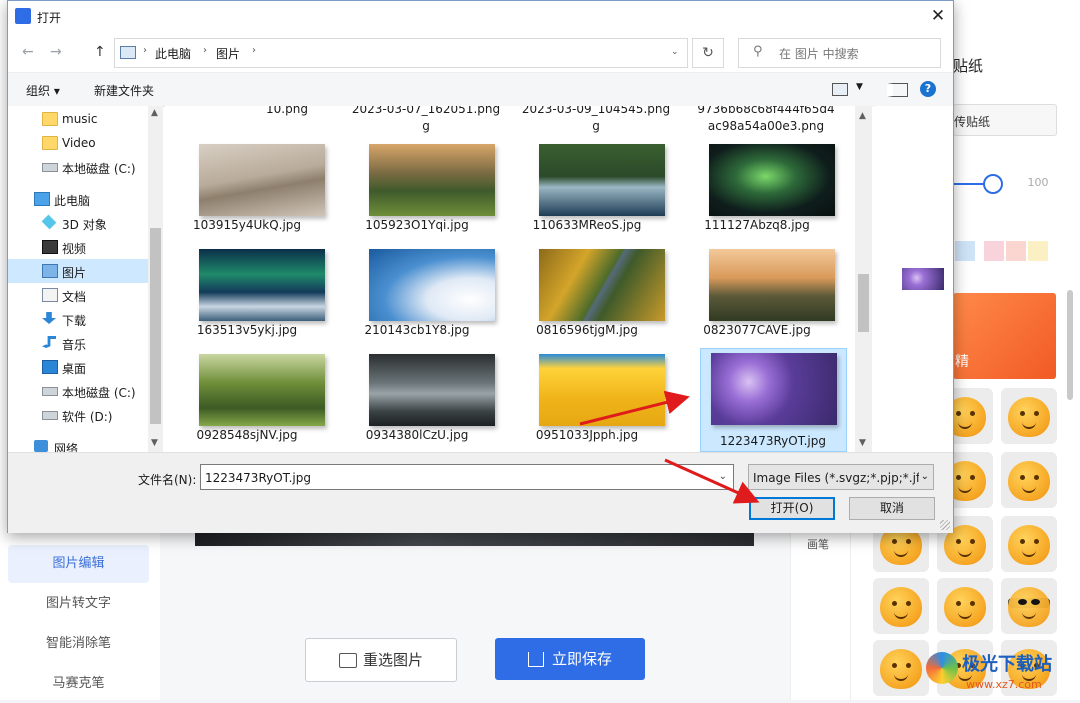 This screenshot has height=703, width=1080. Describe the element at coordinates (1070, 345) in the screenshot. I see `sticker-scrollbar` at that location.